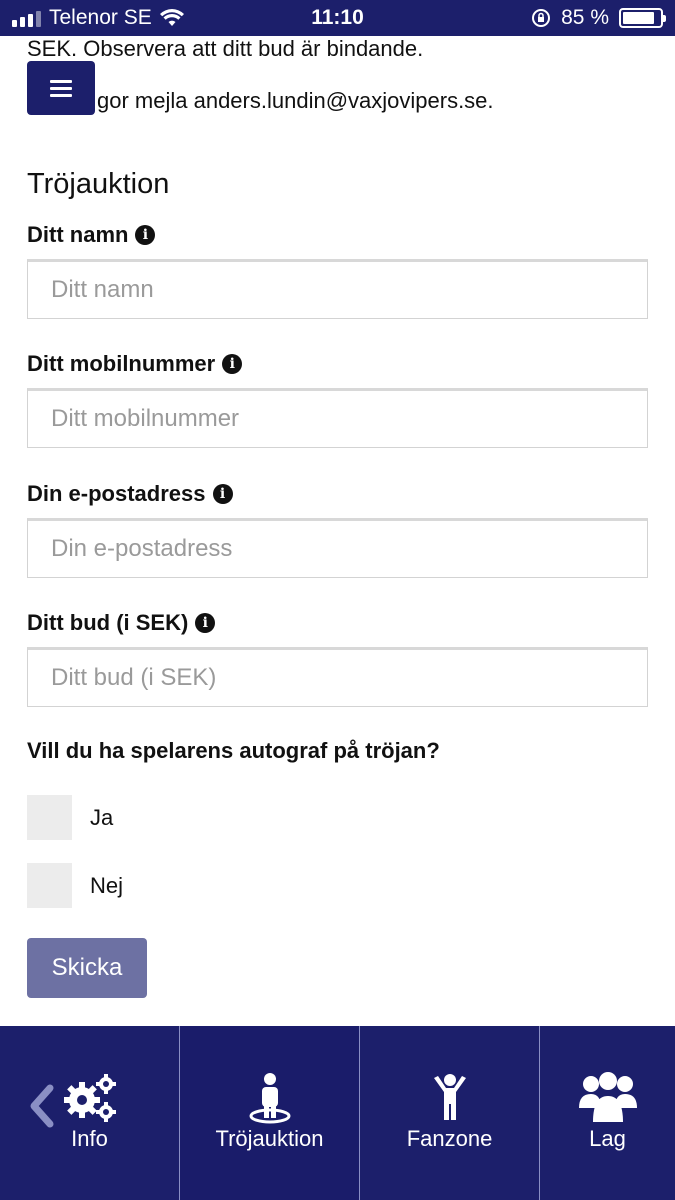 The image size is (675, 1200). I want to click on gears-icon, so click(90, 1098).